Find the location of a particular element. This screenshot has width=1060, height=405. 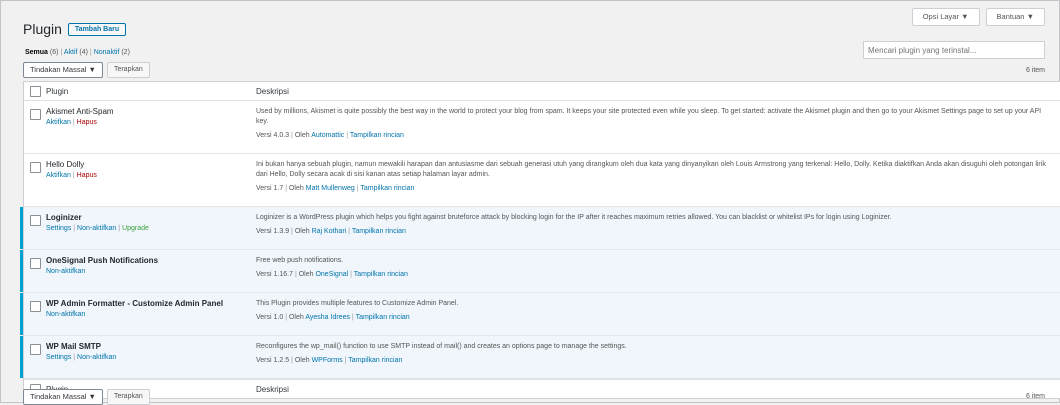

plugin-version: 4.0.3 is located at coordinates (281, 135).